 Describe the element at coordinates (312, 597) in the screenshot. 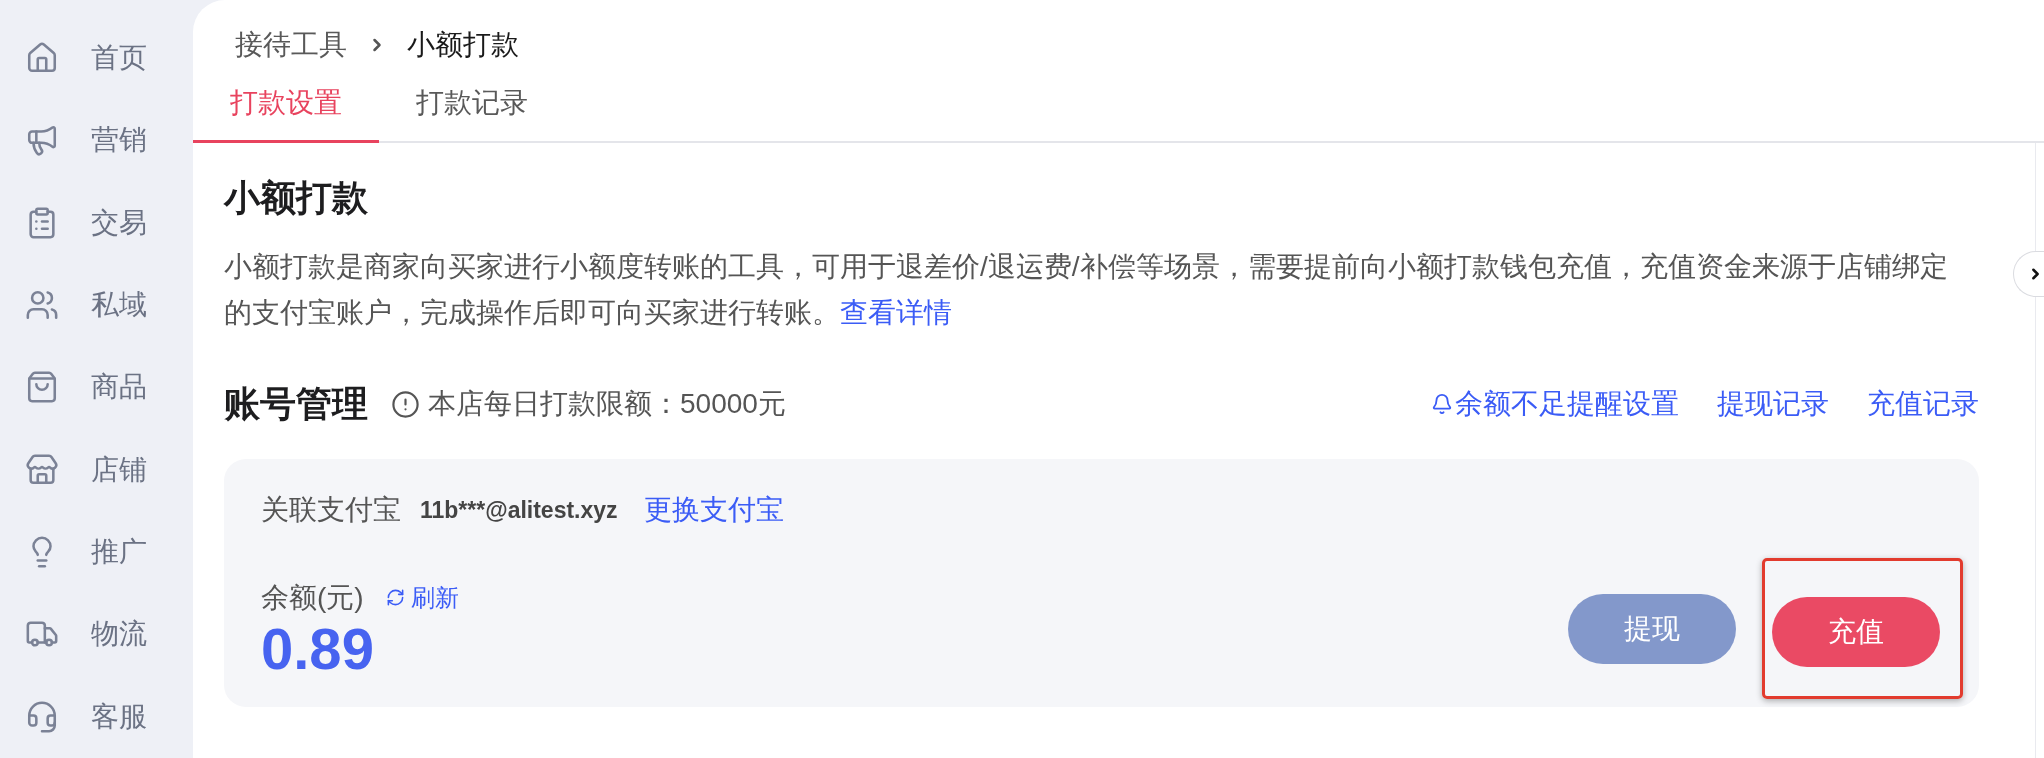

I see `balance-label: 余额(元)` at that location.